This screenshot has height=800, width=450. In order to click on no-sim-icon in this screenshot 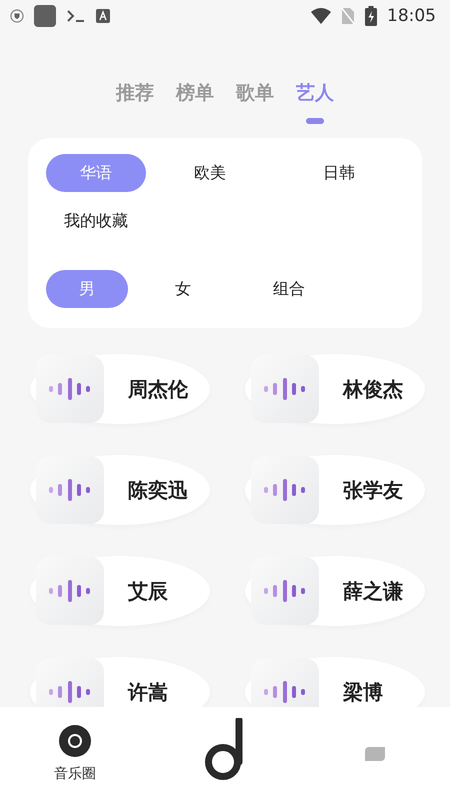, I will do `click(348, 16)`.